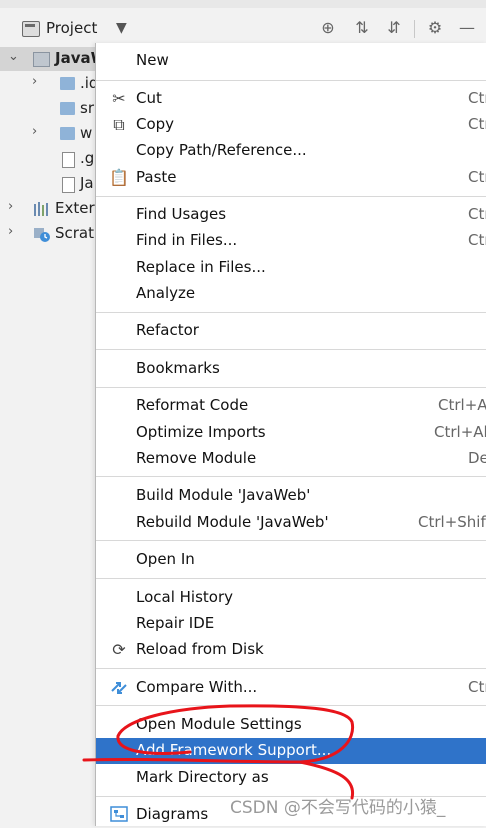 The width and height of the screenshot is (486, 828). What do you see at coordinates (328, 28) in the screenshot?
I see `crosshair-icon: ⊕` at bounding box center [328, 28].